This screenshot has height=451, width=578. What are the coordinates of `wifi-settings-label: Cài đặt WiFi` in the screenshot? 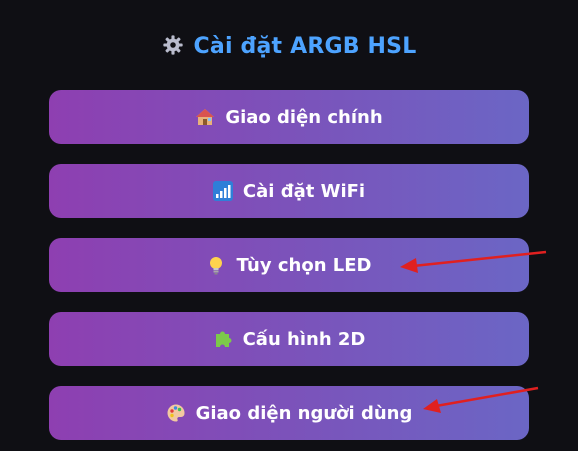 It's located at (304, 191).